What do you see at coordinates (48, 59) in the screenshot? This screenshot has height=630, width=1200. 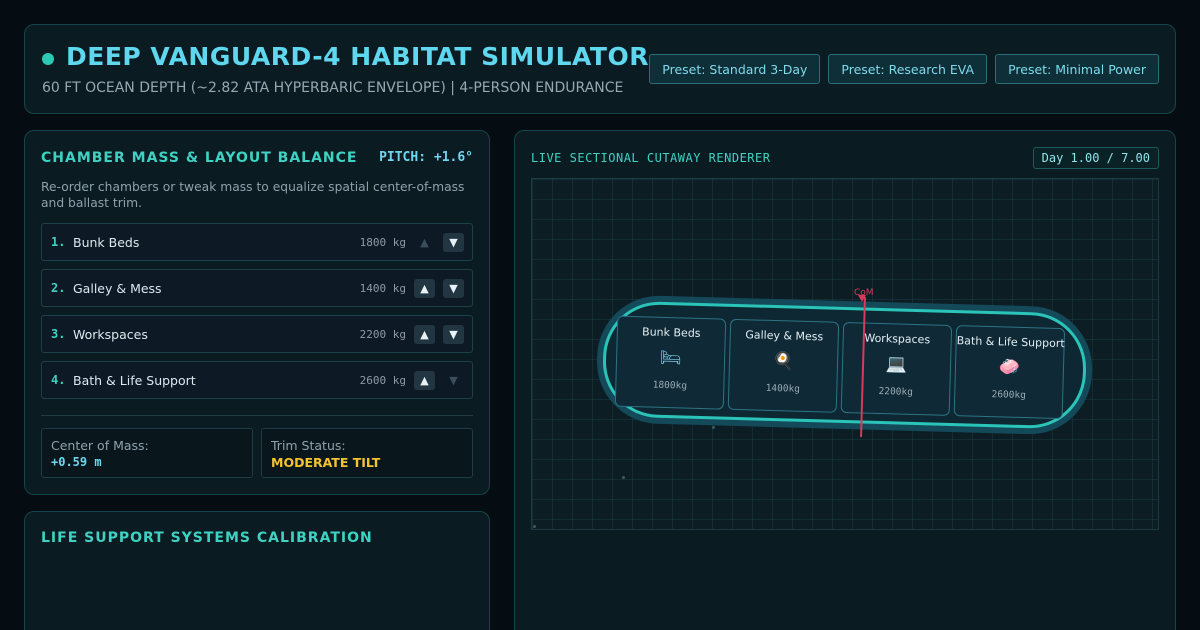 I see `status-indicator-dot` at bounding box center [48, 59].